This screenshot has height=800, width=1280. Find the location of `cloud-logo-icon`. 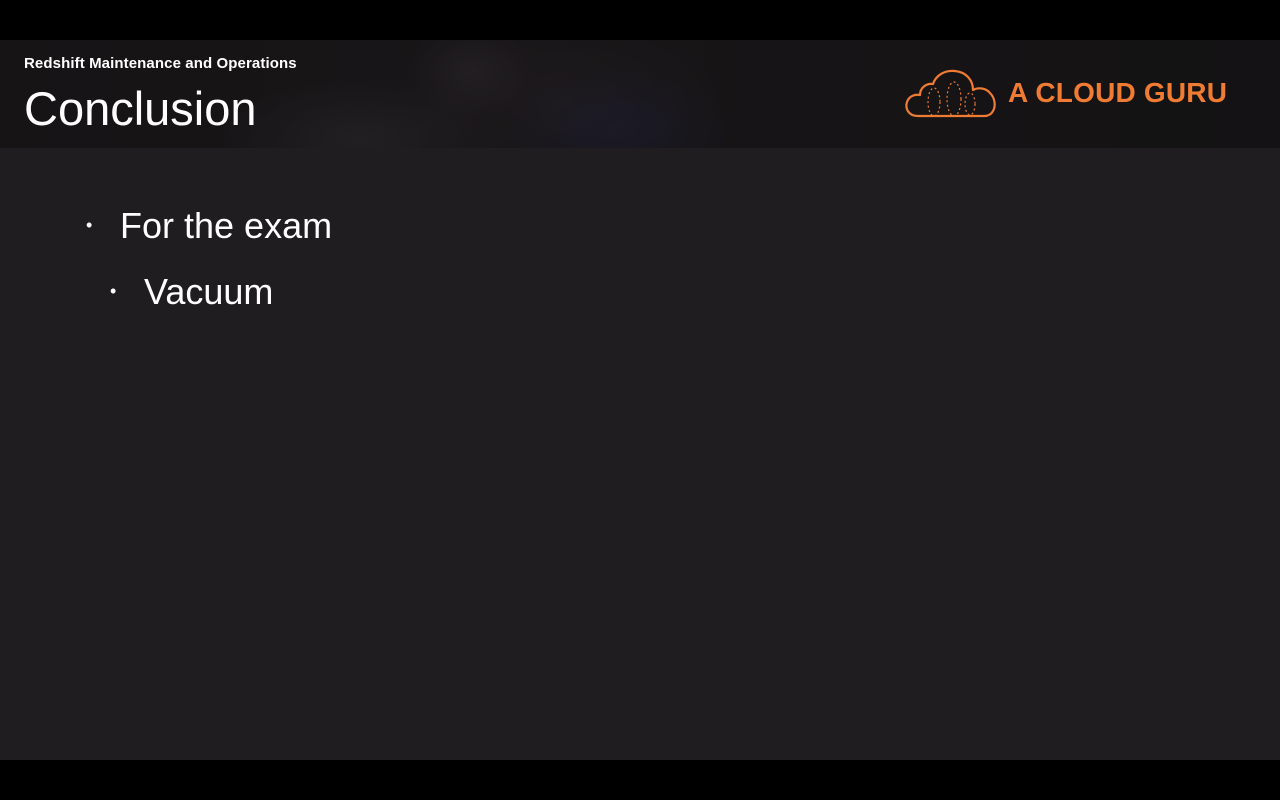

cloud-logo-icon is located at coordinates (950, 93).